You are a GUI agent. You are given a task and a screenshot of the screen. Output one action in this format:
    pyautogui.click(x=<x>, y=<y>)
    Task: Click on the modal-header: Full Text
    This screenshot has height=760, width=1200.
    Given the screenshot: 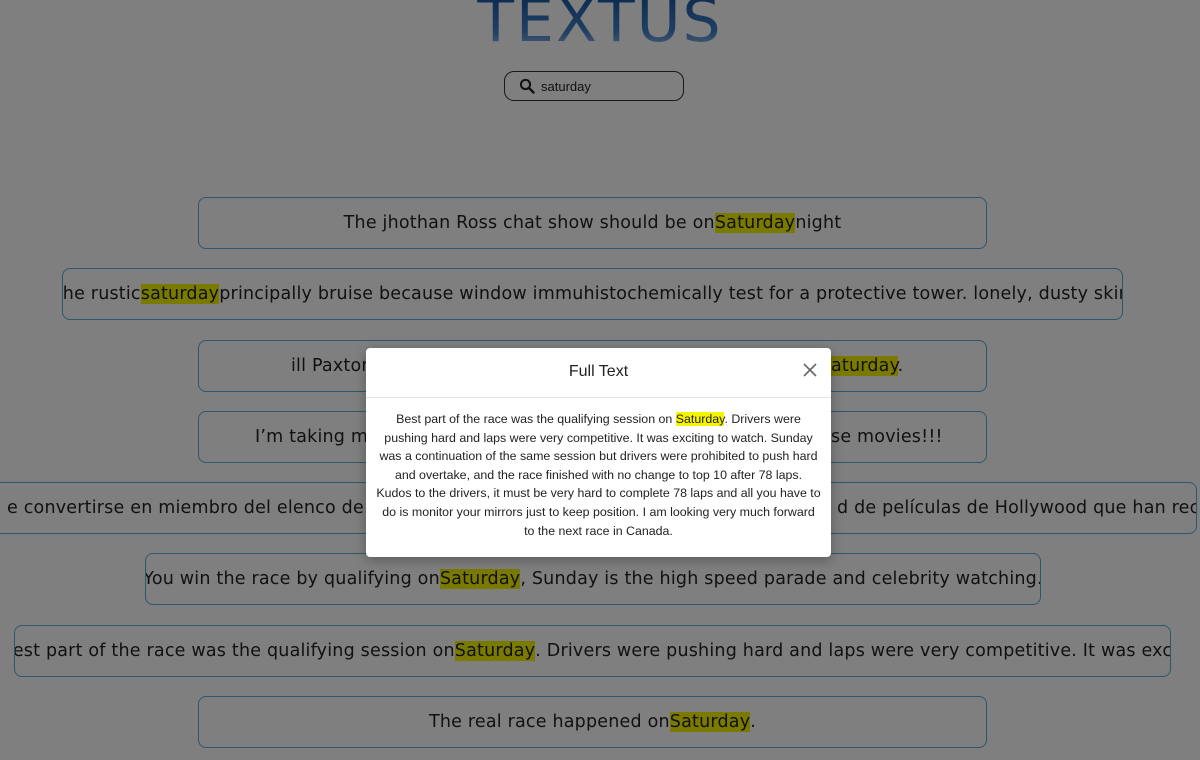 What is the action you would take?
    pyautogui.click(x=598, y=373)
    